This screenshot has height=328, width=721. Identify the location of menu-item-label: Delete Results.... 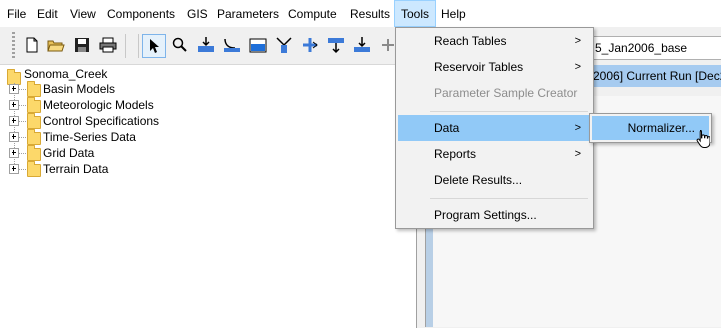
(478, 180).